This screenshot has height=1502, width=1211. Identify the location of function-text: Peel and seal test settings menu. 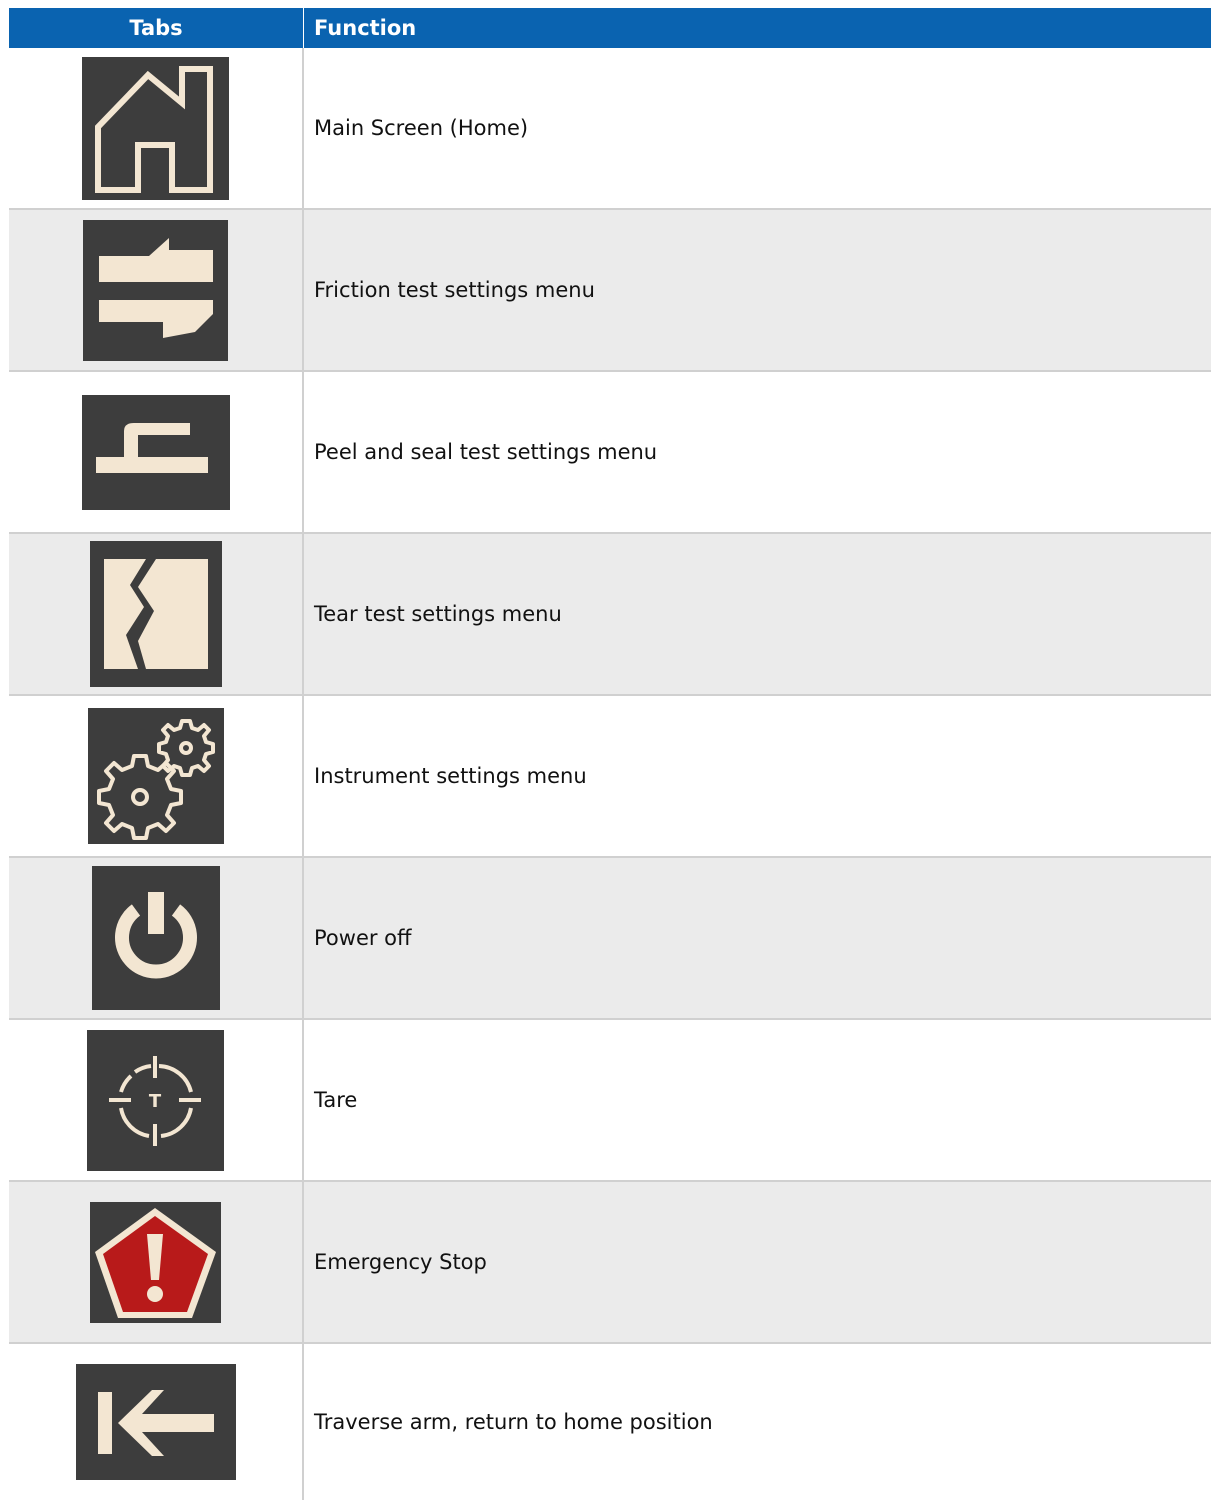
(486, 452).